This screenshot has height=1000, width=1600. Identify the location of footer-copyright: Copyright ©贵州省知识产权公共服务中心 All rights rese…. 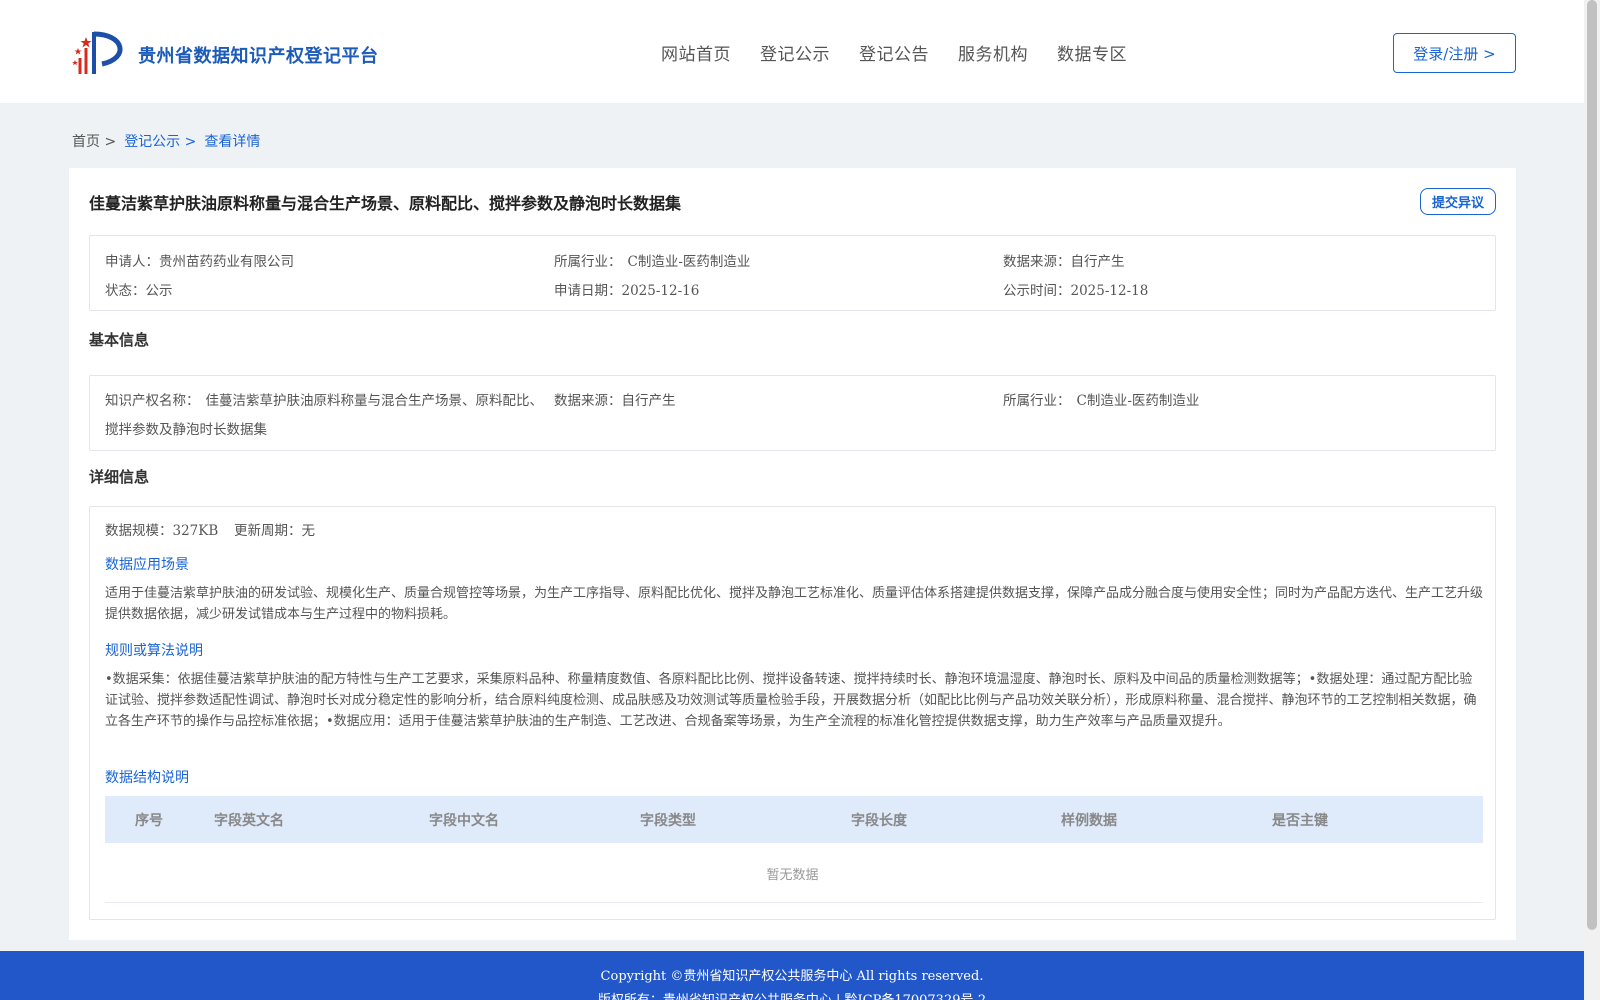
(792, 976).